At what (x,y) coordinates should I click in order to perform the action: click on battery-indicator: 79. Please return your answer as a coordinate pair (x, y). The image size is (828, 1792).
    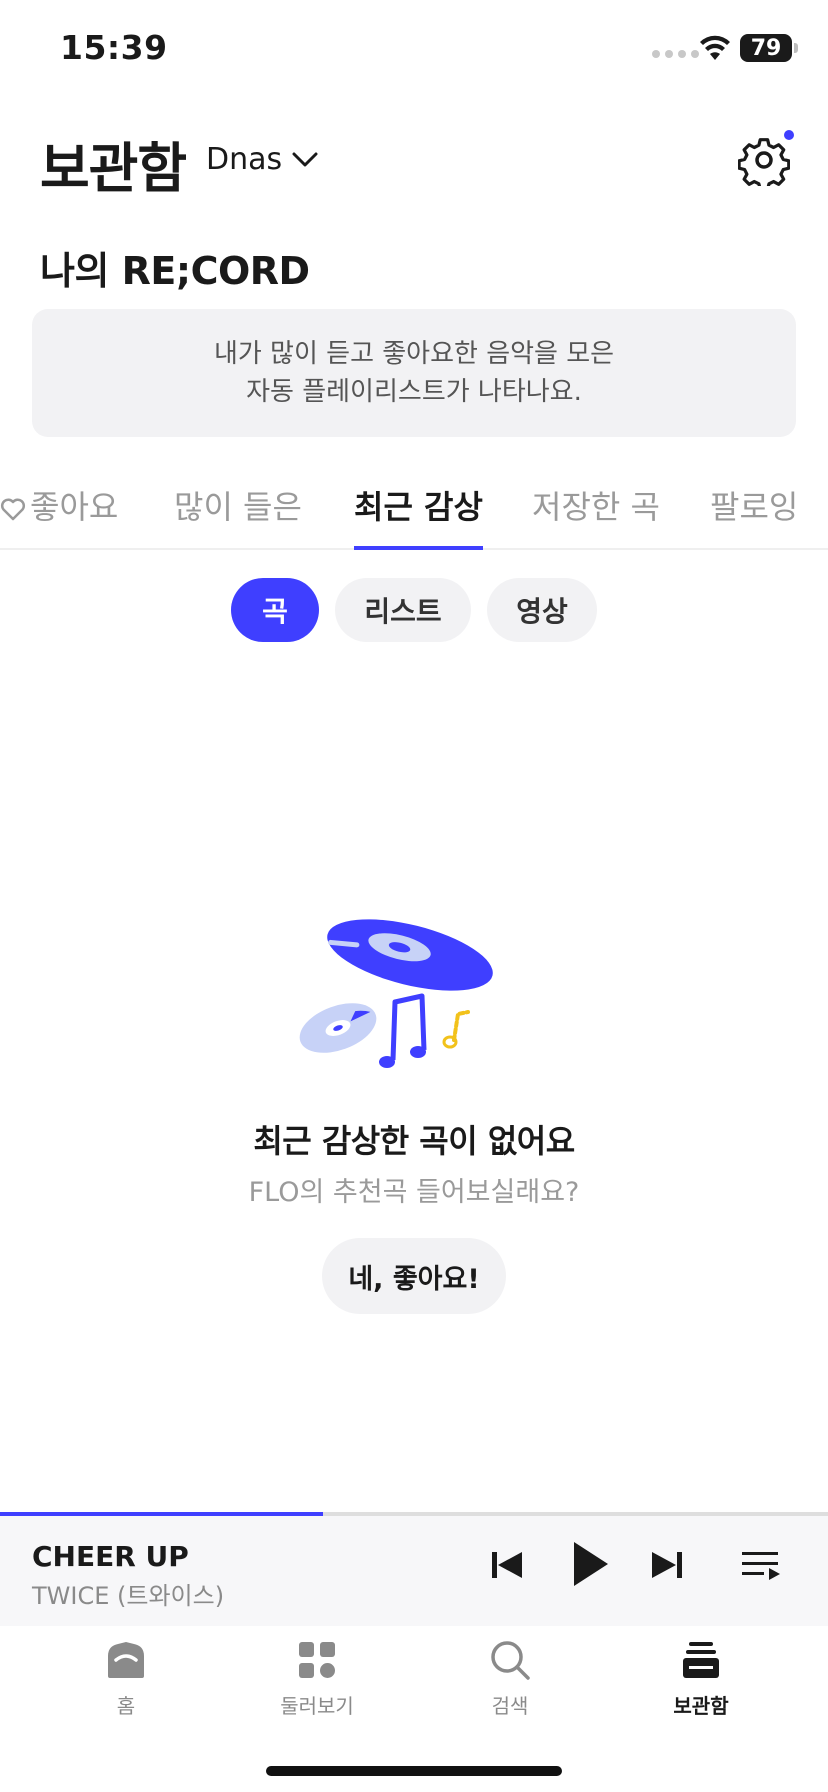
    Looking at the image, I should click on (769, 48).